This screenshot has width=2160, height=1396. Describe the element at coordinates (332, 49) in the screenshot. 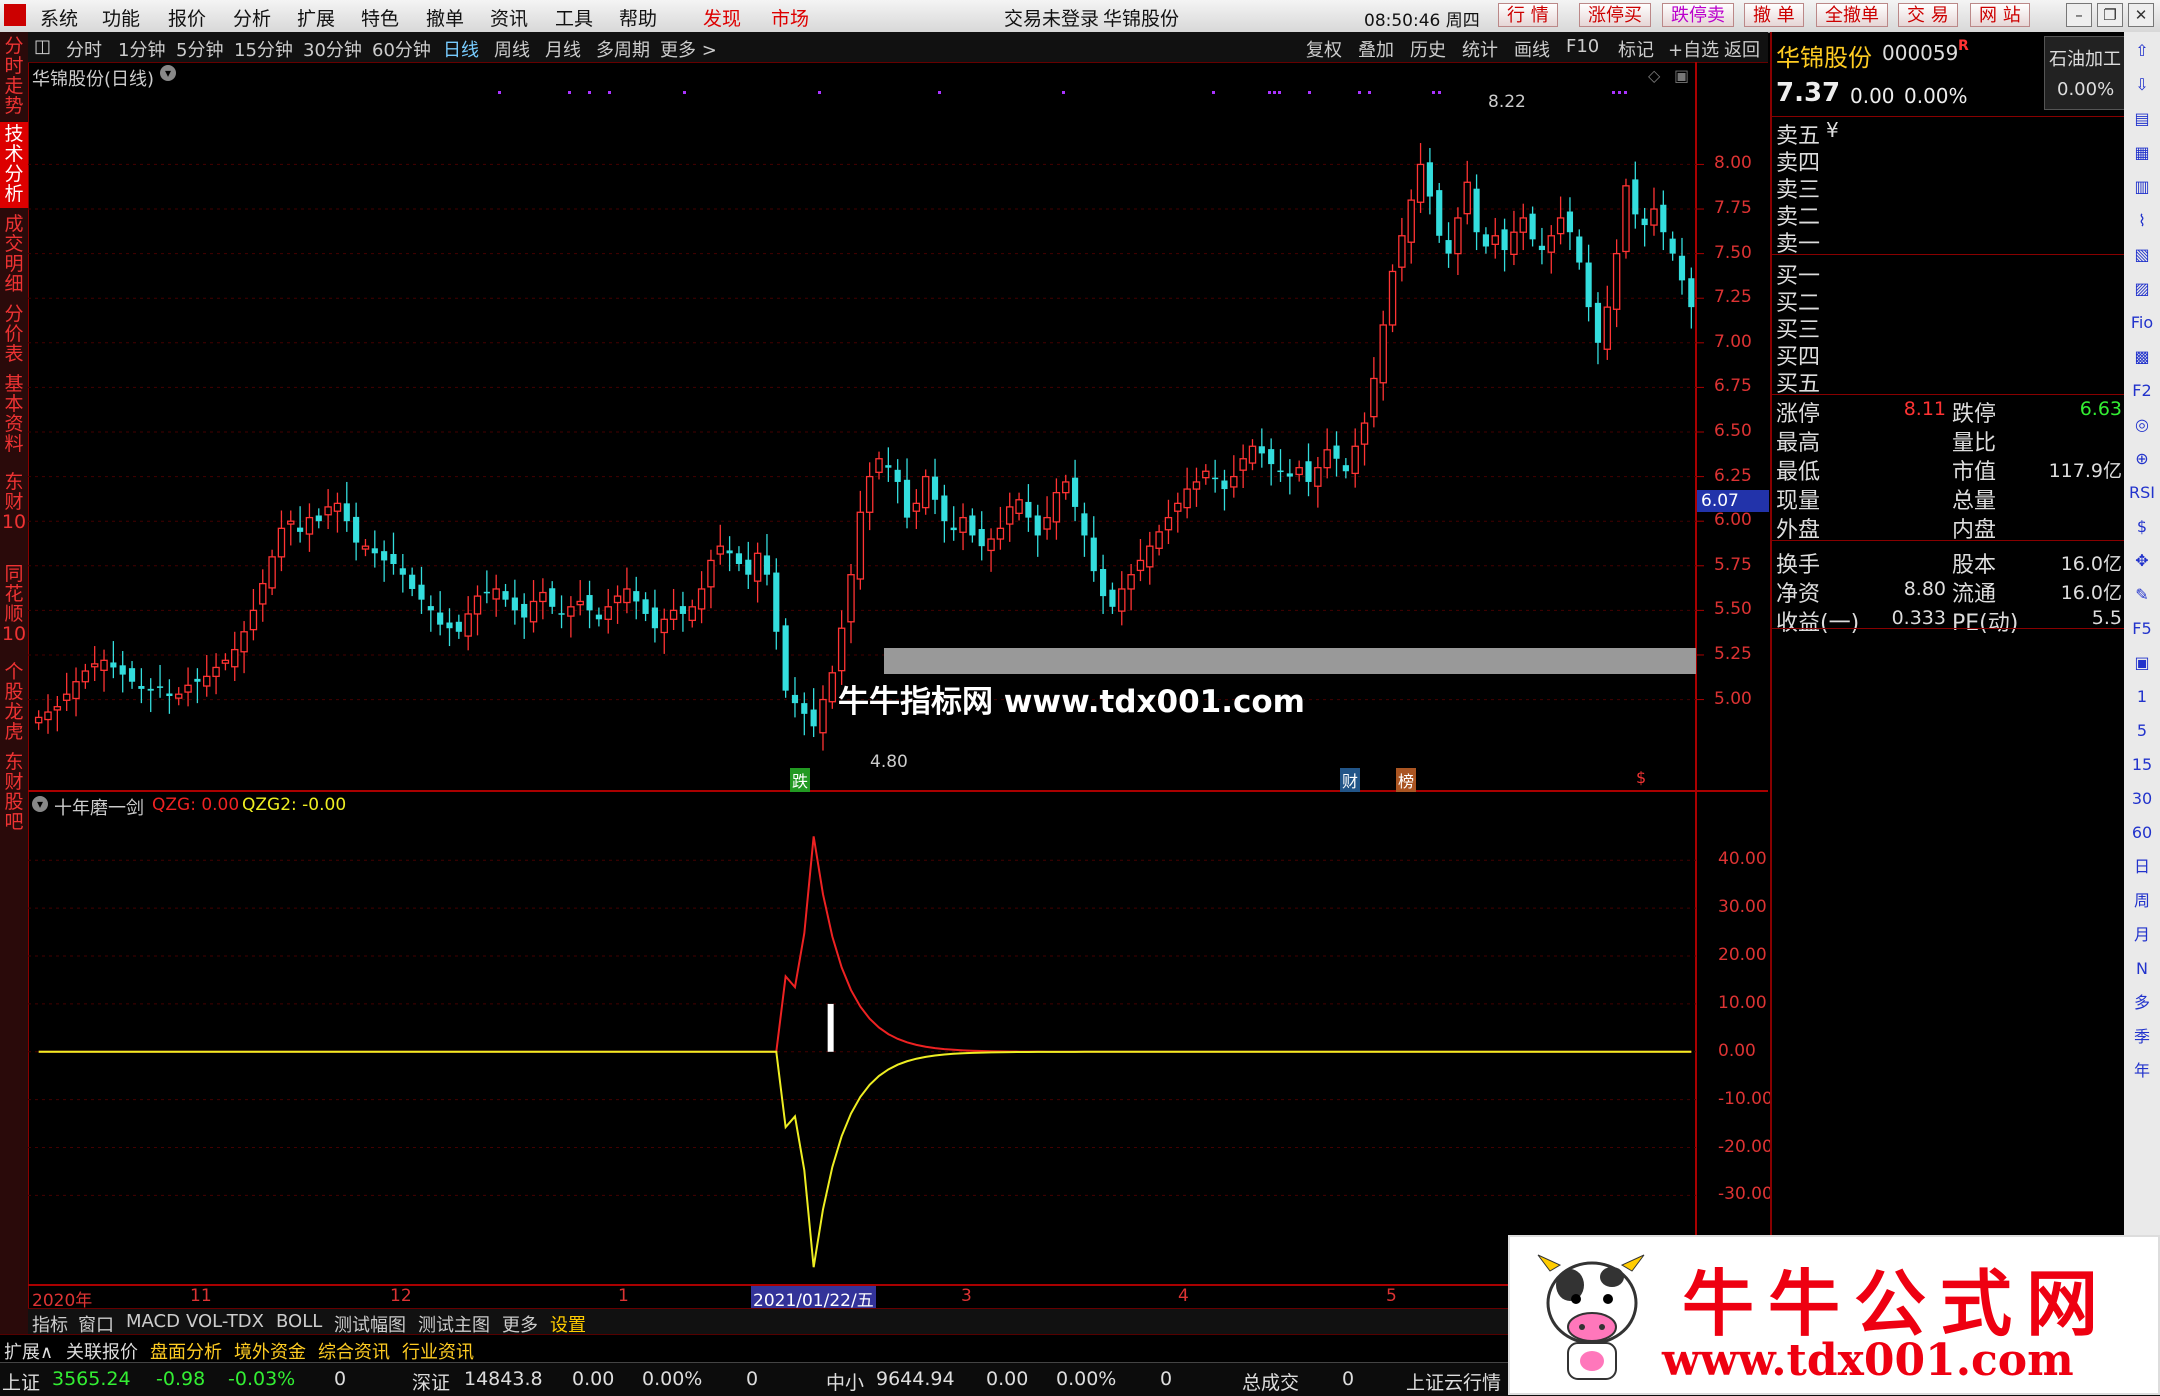

I see `period-30min: 30分钟` at that location.